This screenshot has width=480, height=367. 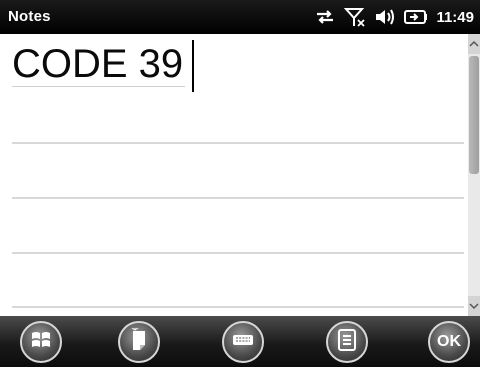 I want to click on ok-button: OK, so click(x=449, y=342).